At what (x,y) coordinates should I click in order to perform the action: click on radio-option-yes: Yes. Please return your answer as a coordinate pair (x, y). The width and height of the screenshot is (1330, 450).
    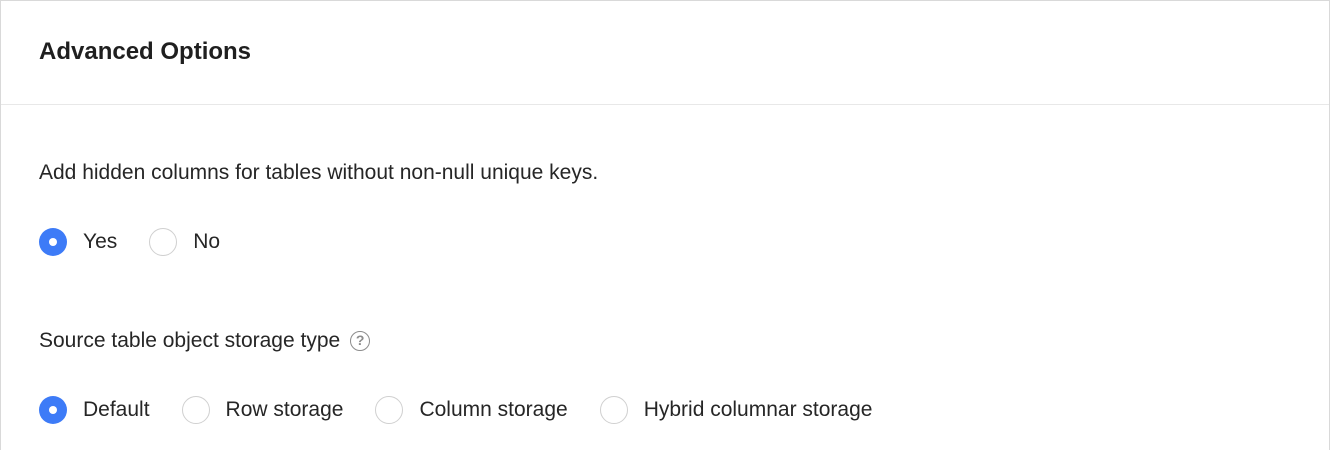
    Looking at the image, I should click on (78, 242).